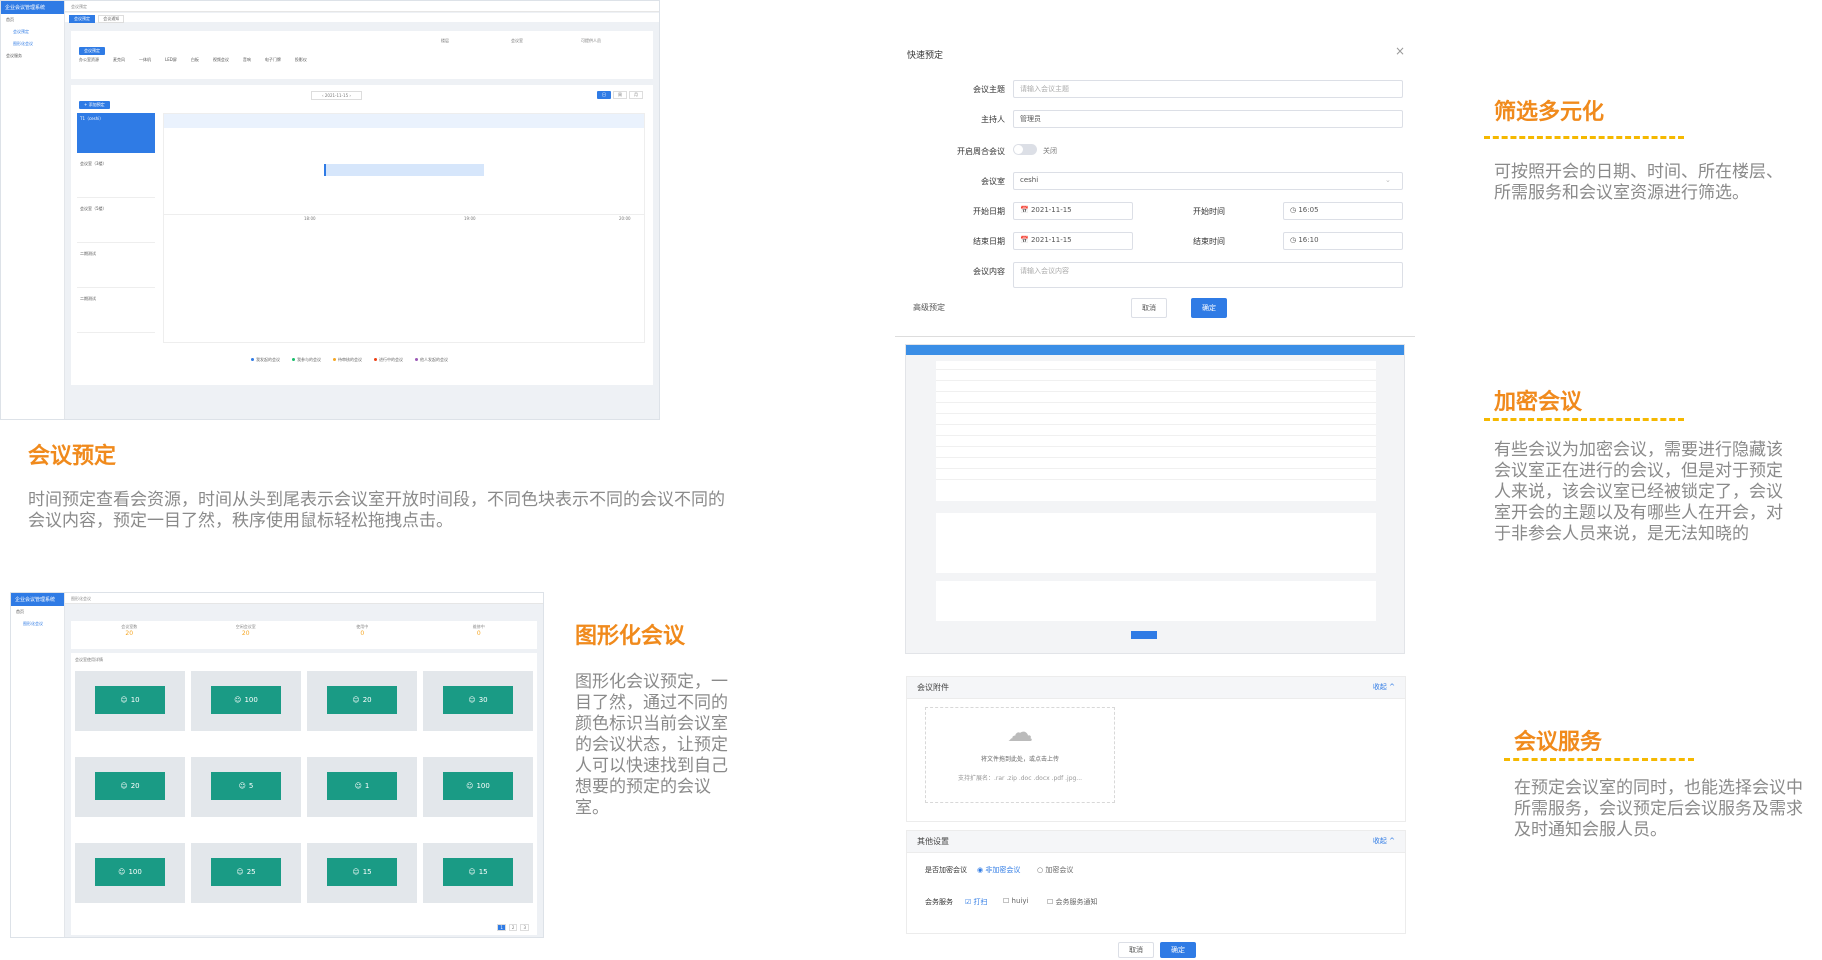 Image resolution: width=1822 pixels, height=960 pixels. Describe the element at coordinates (1343, 241) in the screenshot. I see `end-time-input: ◷ 16:10` at that location.